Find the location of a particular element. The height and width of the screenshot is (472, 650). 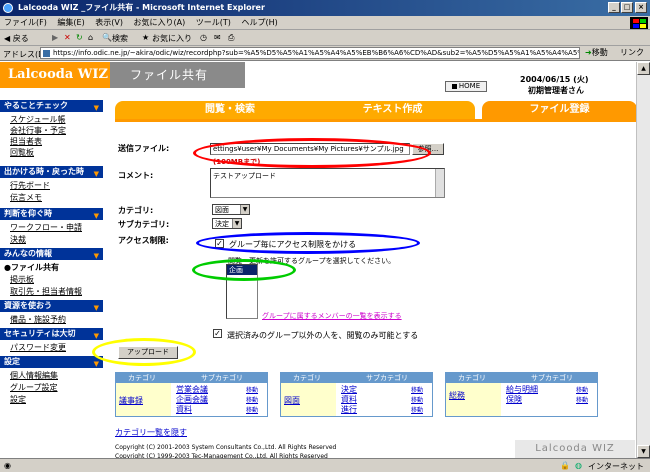

category-table-general-affairs: カテゴリ サブカテゴリ 総務 給与明細 保険 移動 移動 is located at coordinates (521, 394).